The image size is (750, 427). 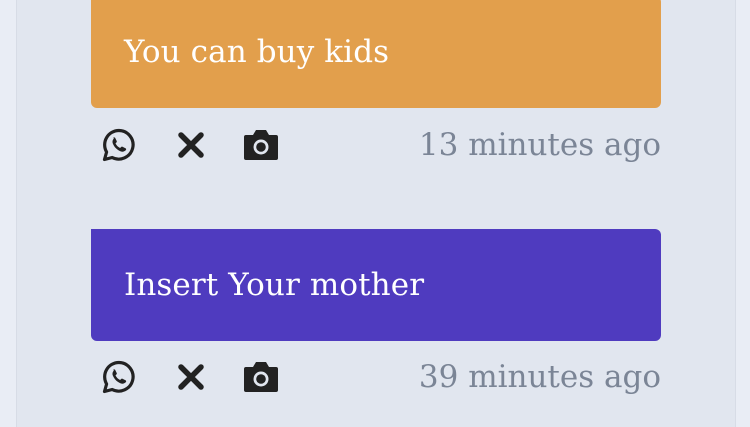 I want to click on timestamp: 13 minutes ago, so click(x=539, y=145).